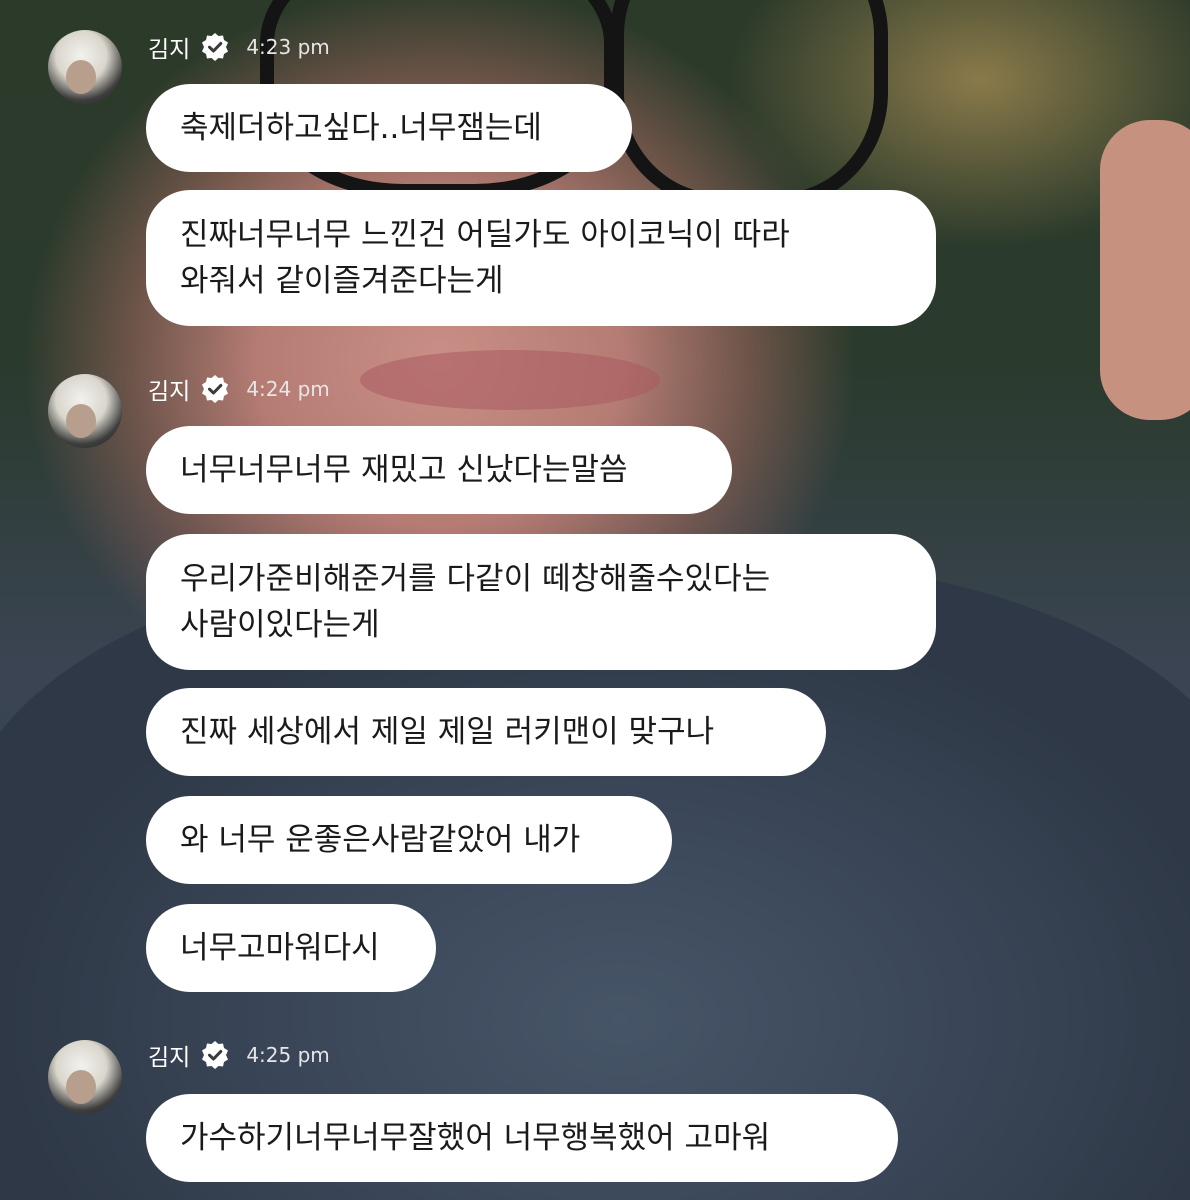 The height and width of the screenshot is (1200, 1190). Describe the element at coordinates (239, 1055) in the screenshot. I see `message-header: 김지 4:25 pm` at that location.